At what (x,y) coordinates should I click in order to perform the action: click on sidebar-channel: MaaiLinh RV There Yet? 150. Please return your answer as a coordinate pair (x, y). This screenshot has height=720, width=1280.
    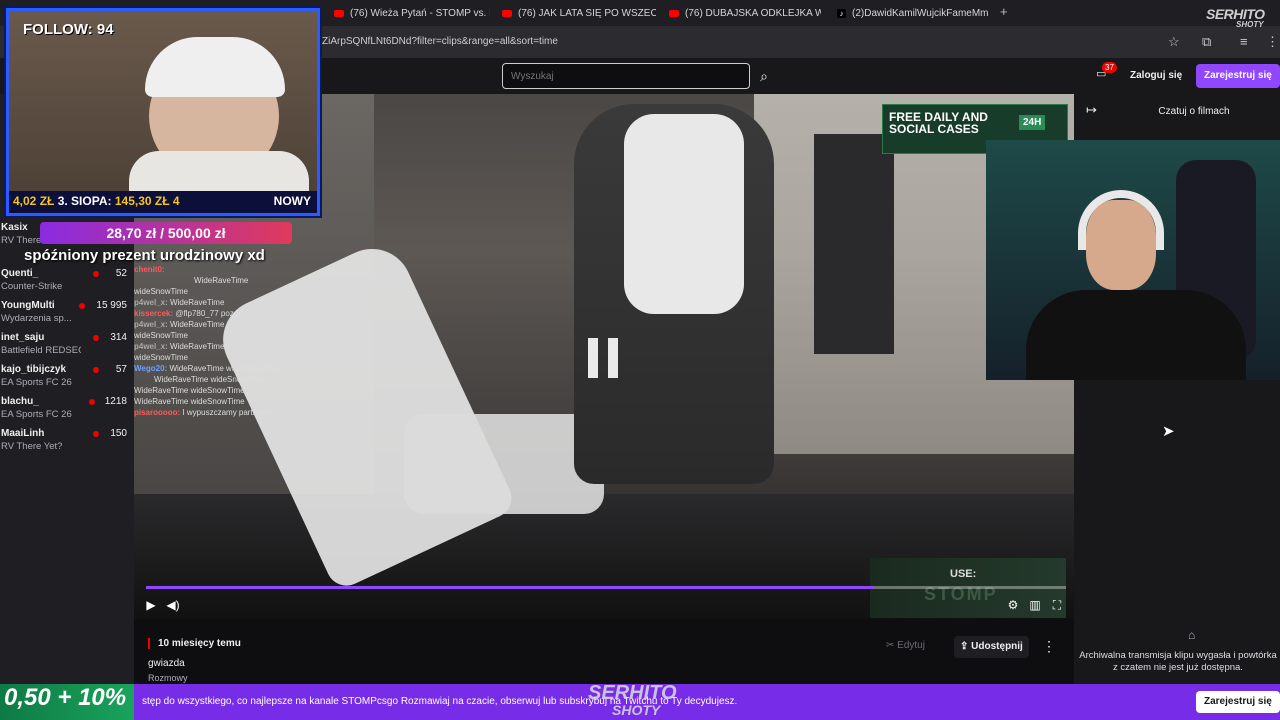
    Looking at the image, I should click on (66, 442).